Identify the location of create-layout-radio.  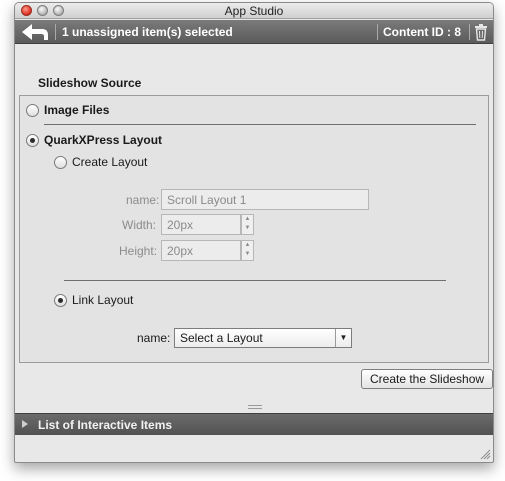
(60, 162).